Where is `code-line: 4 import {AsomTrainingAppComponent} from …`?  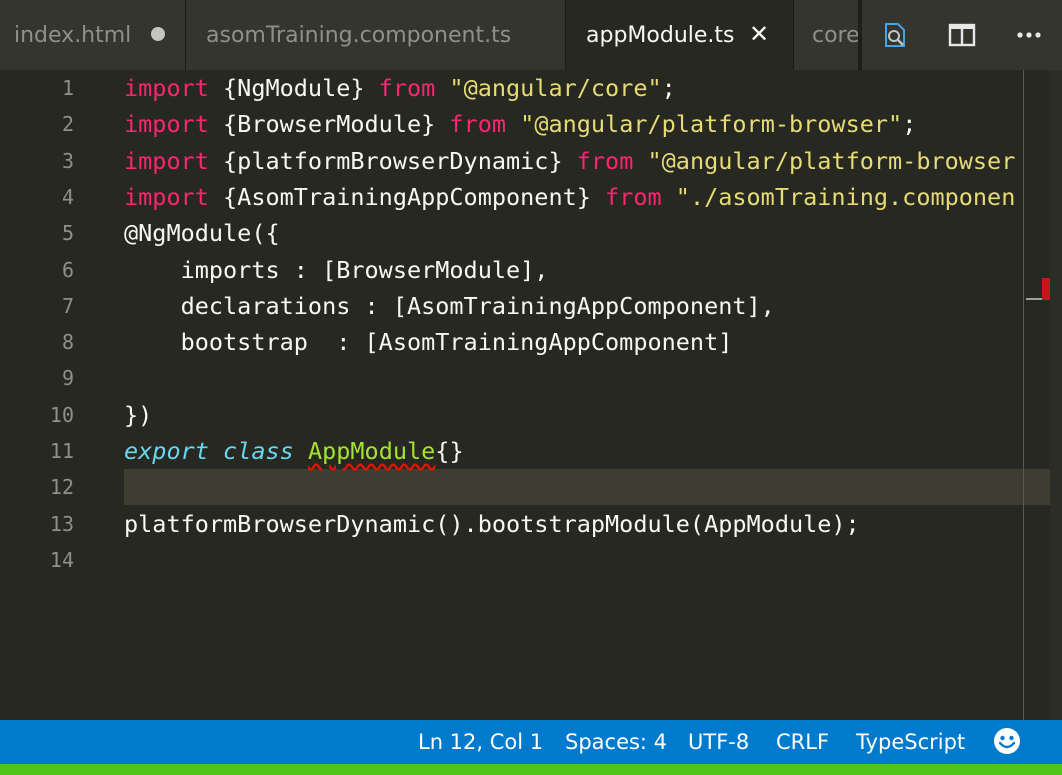
code-line: 4 import {AsomTrainingAppComponent} from … is located at coordinates (525, 197).